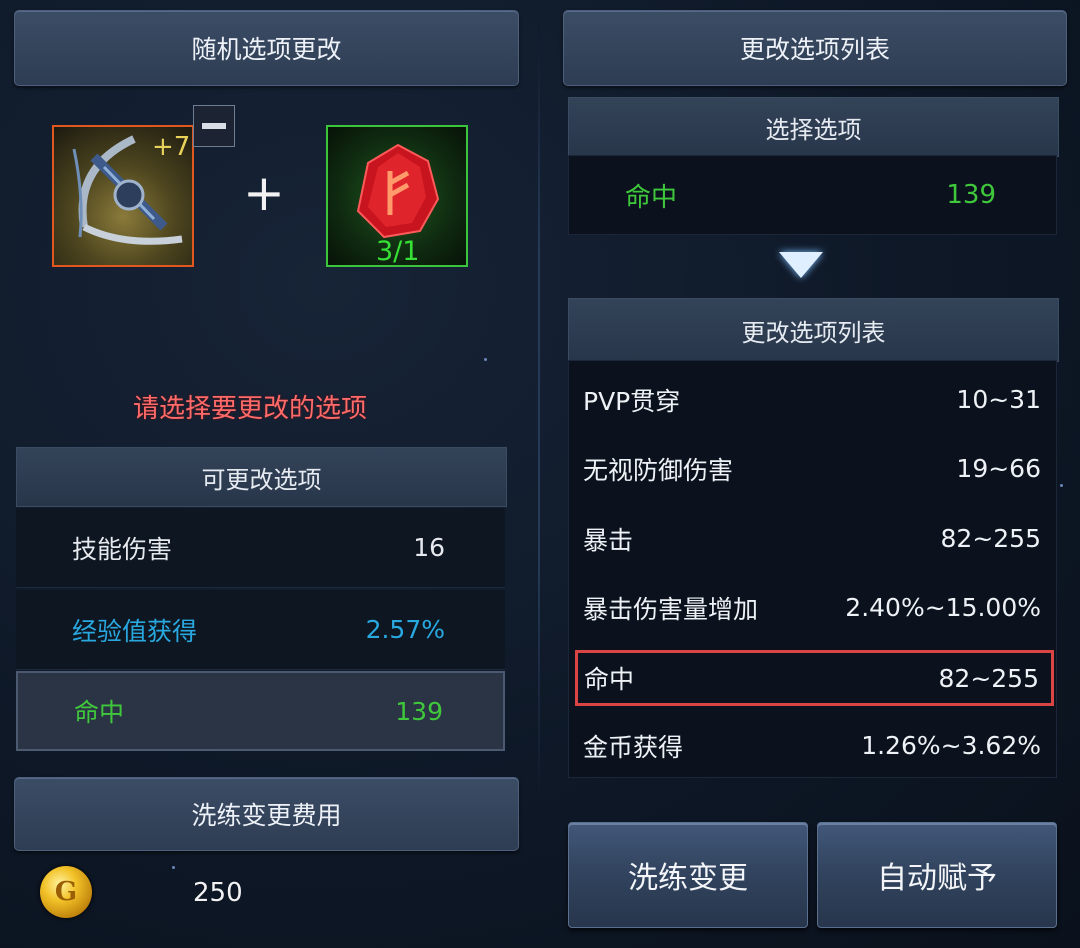 The width and height of the screenshot is (1080, 948). I want to click on list-item-label: 命中, so click(609, 679).